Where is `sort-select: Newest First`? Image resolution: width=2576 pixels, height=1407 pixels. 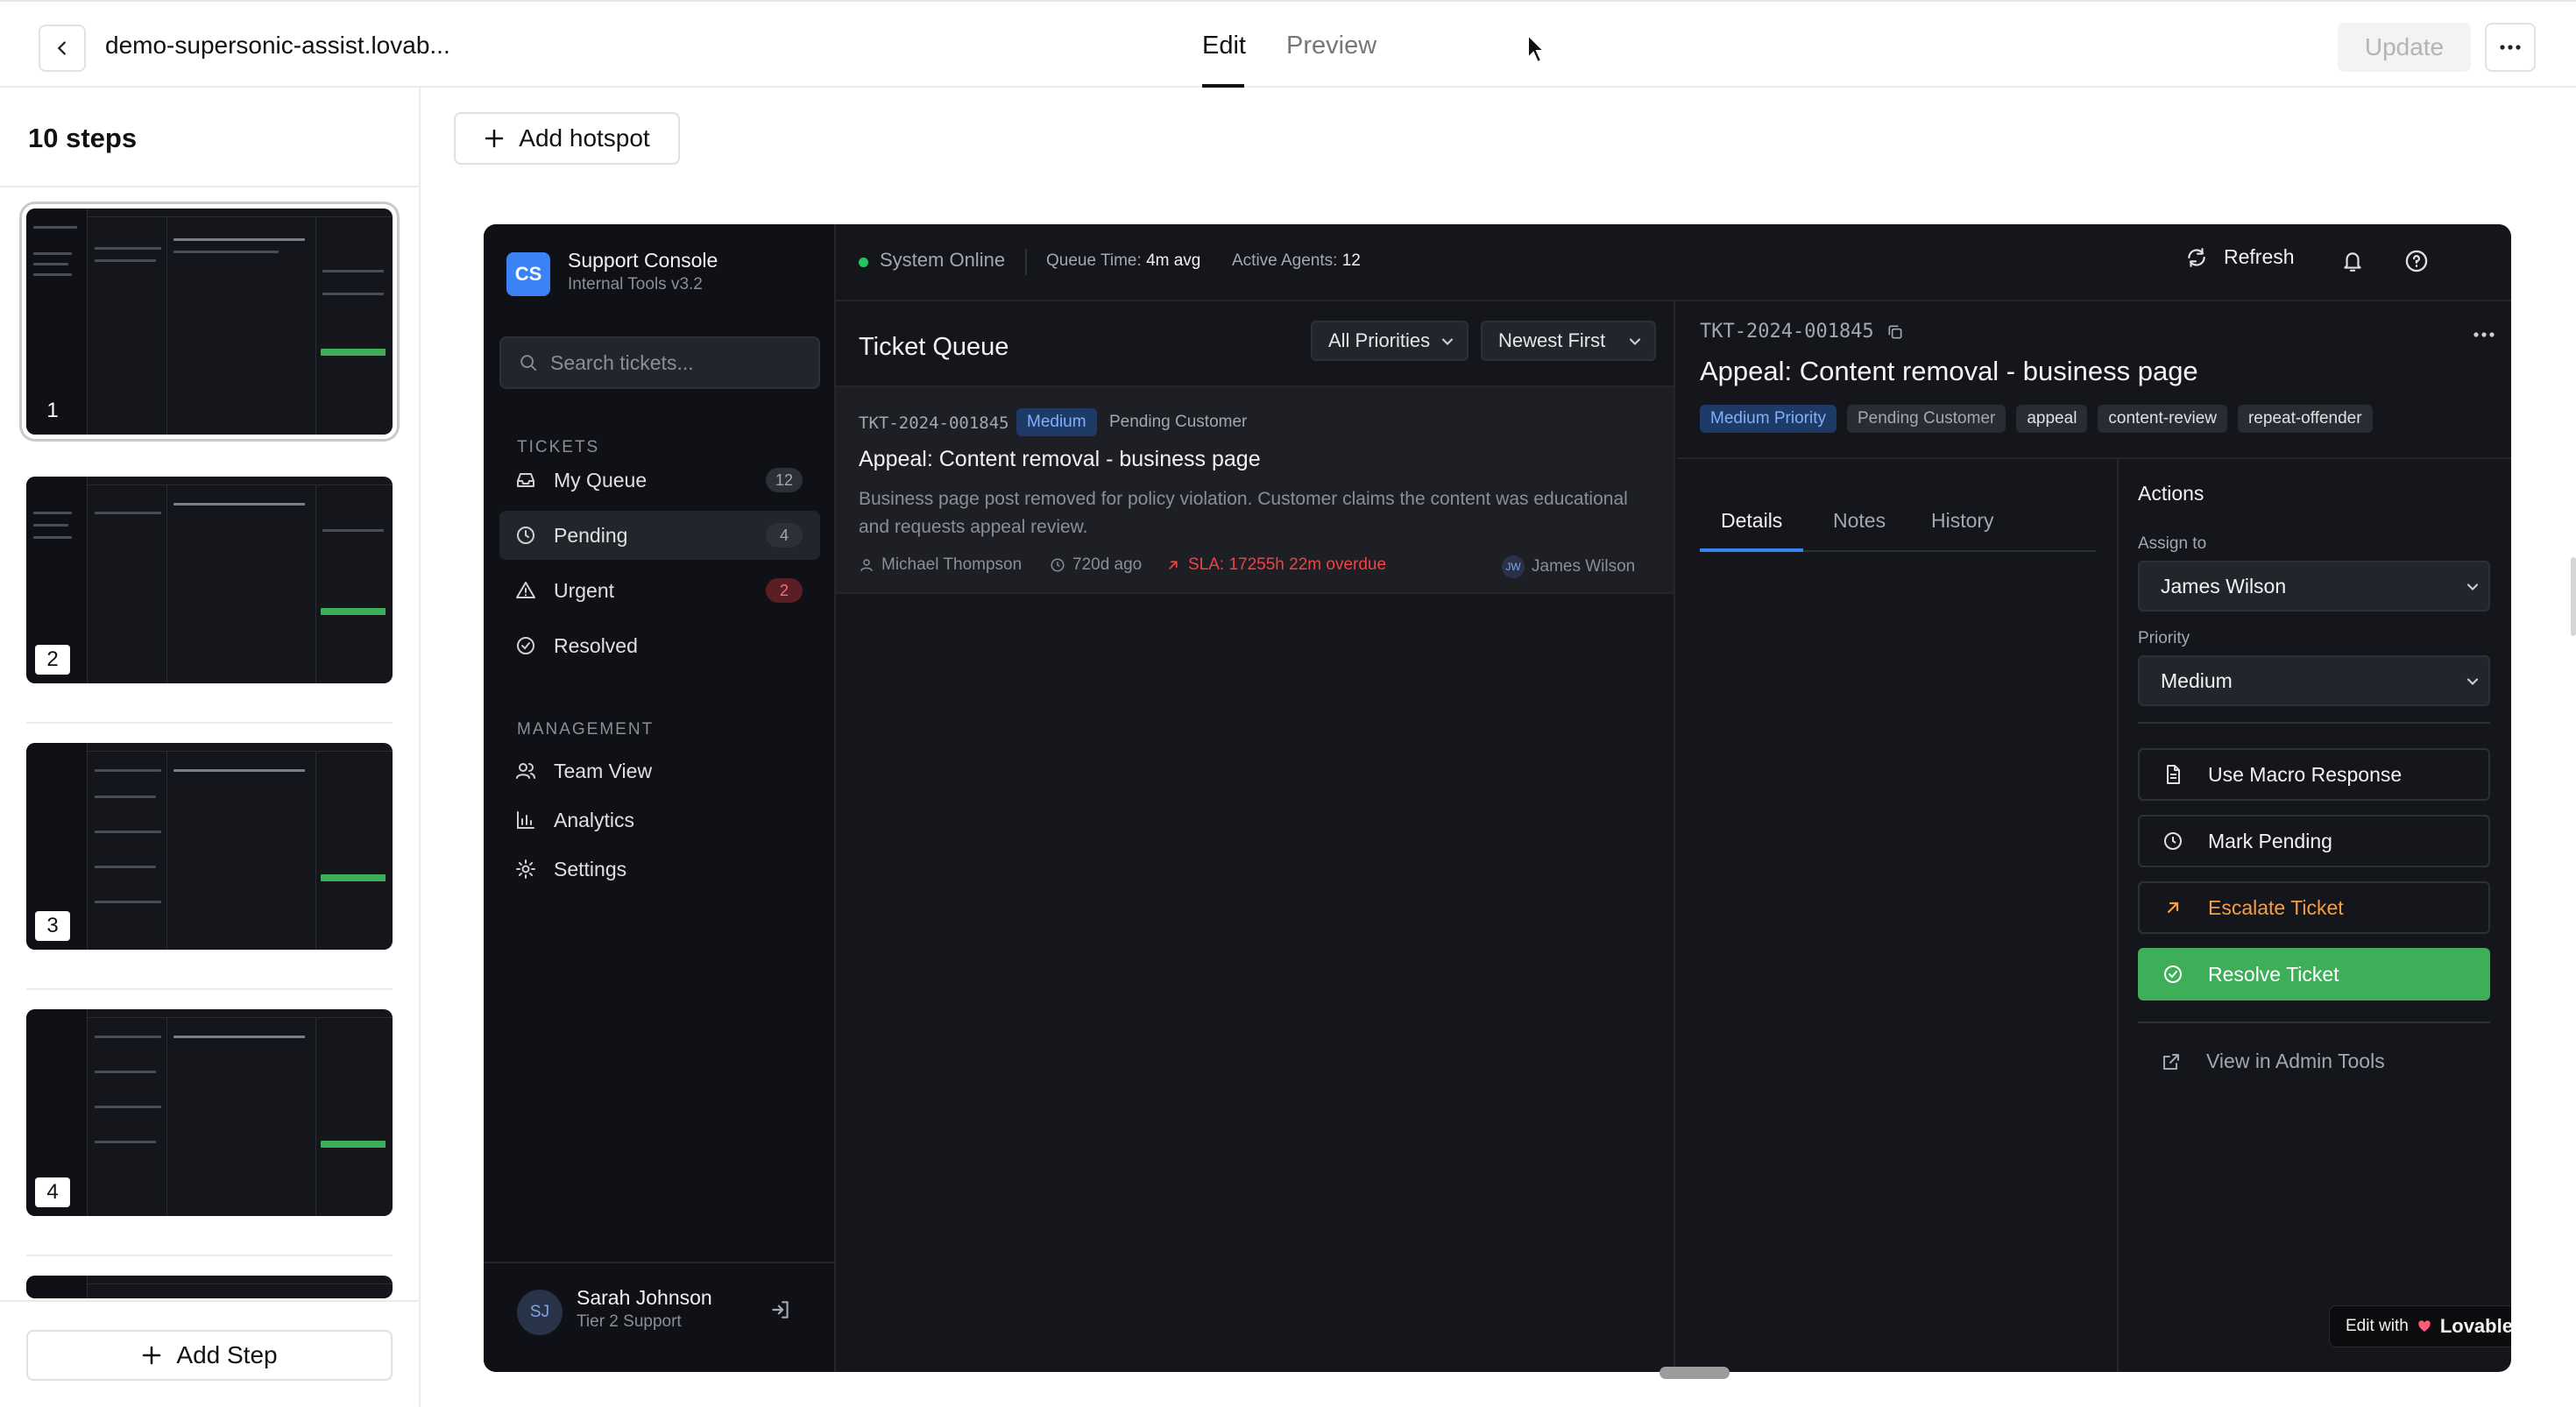 sort-select: Newest First is located at coordinates (1568, 341).